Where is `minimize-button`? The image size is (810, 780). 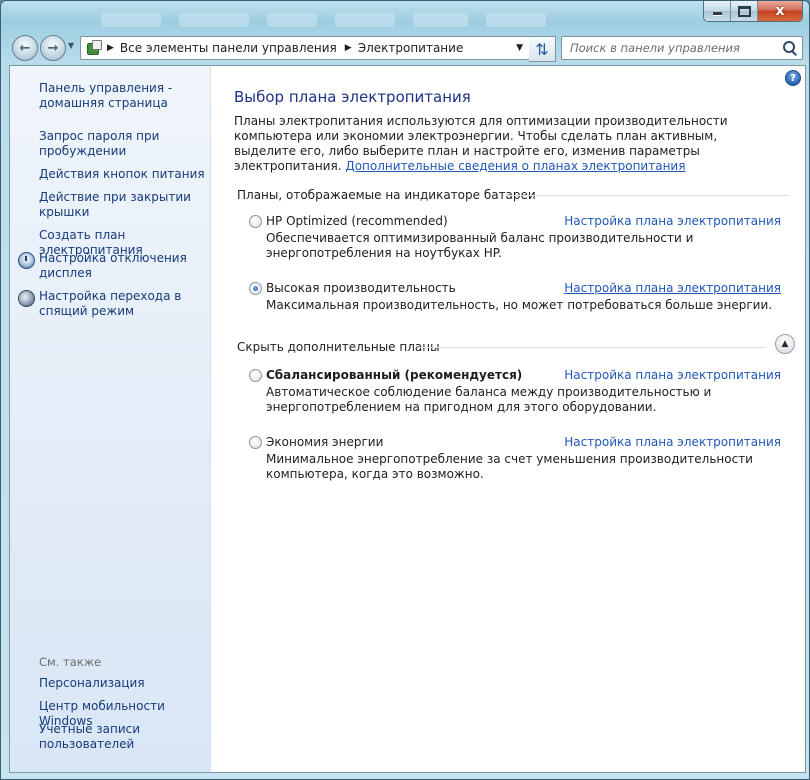 minimize-button is located at coordinates (717, 11).